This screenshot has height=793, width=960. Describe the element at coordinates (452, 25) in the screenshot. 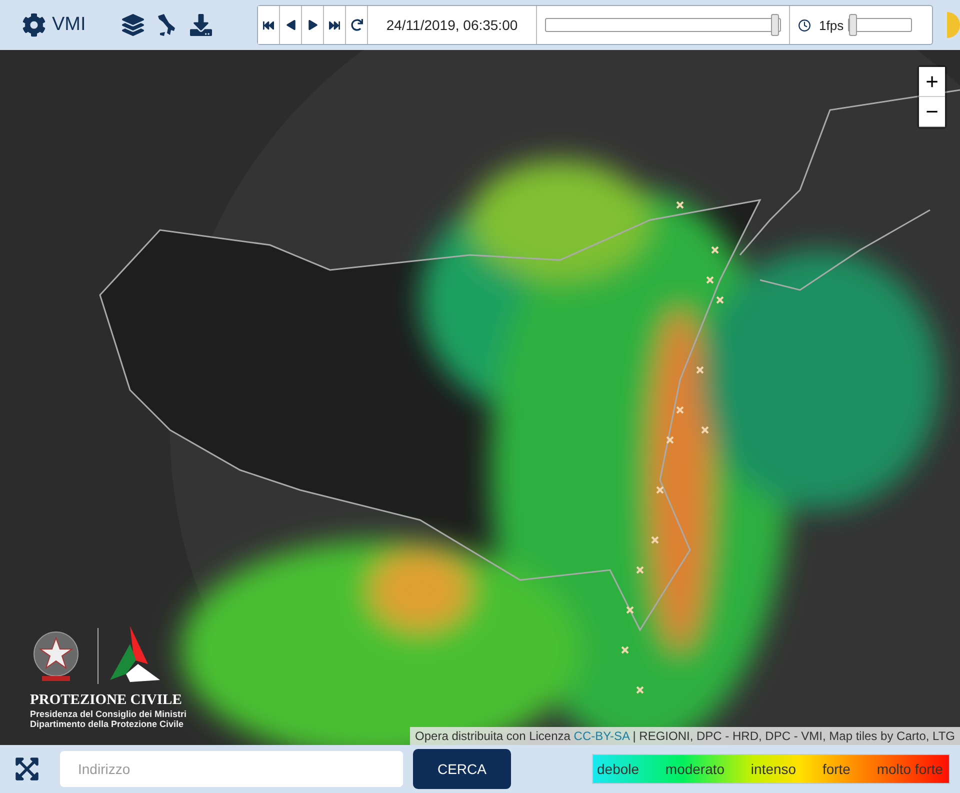

I see `timestamp: 24/11/2019, 06:35:00` at that location.